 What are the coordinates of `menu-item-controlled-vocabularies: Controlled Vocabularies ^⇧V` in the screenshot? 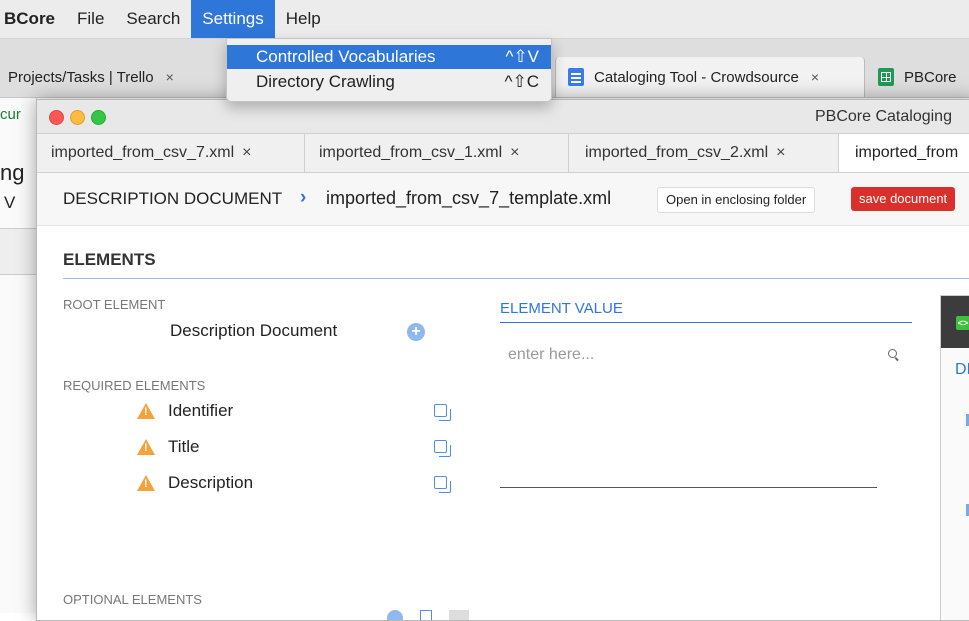 It's located at (389, 57).